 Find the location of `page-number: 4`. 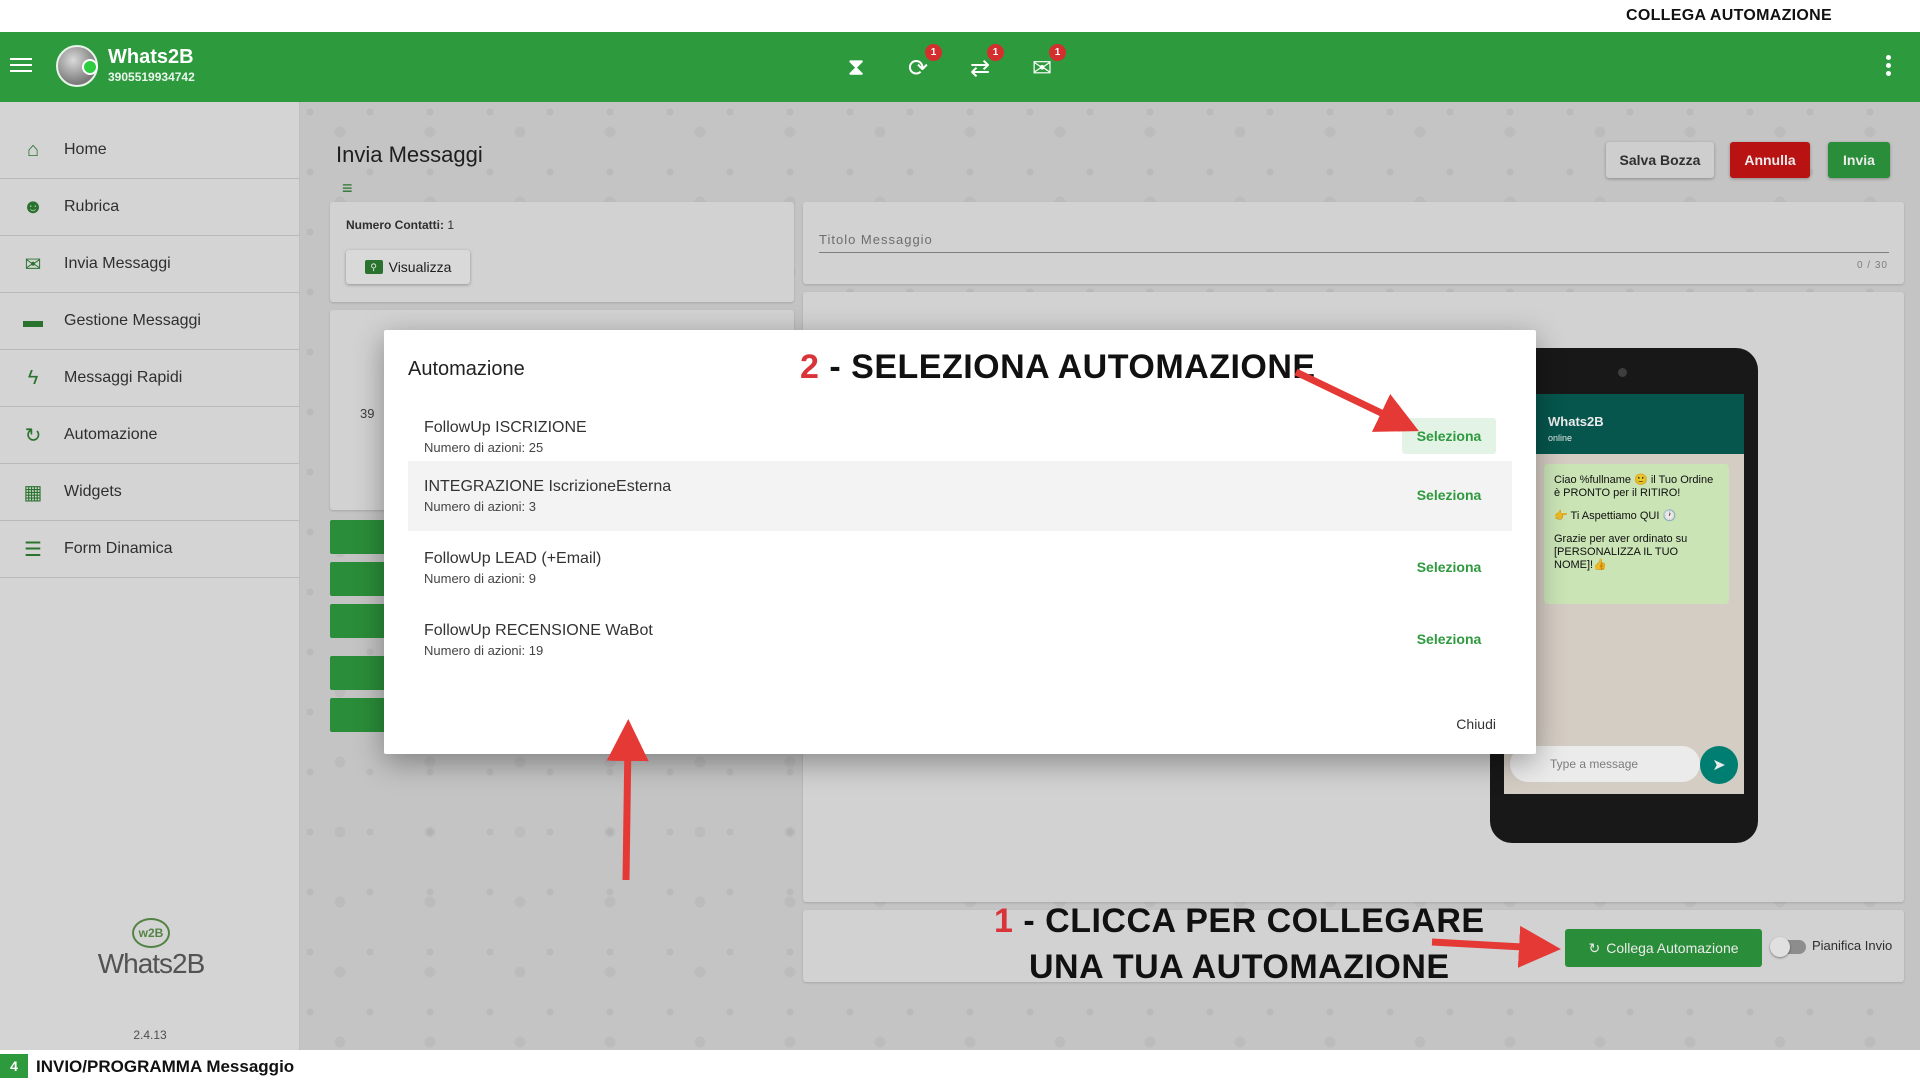

page-number: 4 is located at coordinates (14, 1066).